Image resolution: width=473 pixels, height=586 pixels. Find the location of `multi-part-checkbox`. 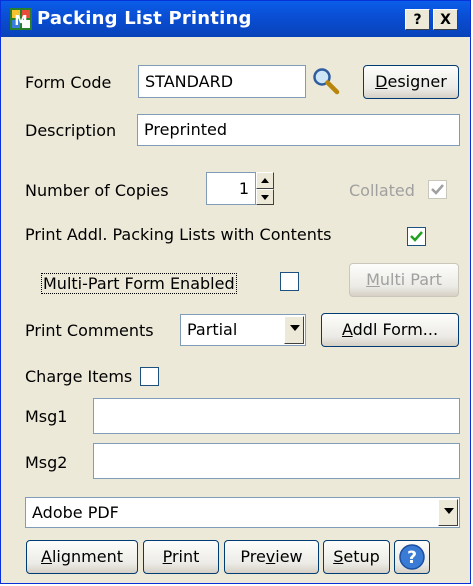

multi-part-checkbox is located at coordinates (289, 281).